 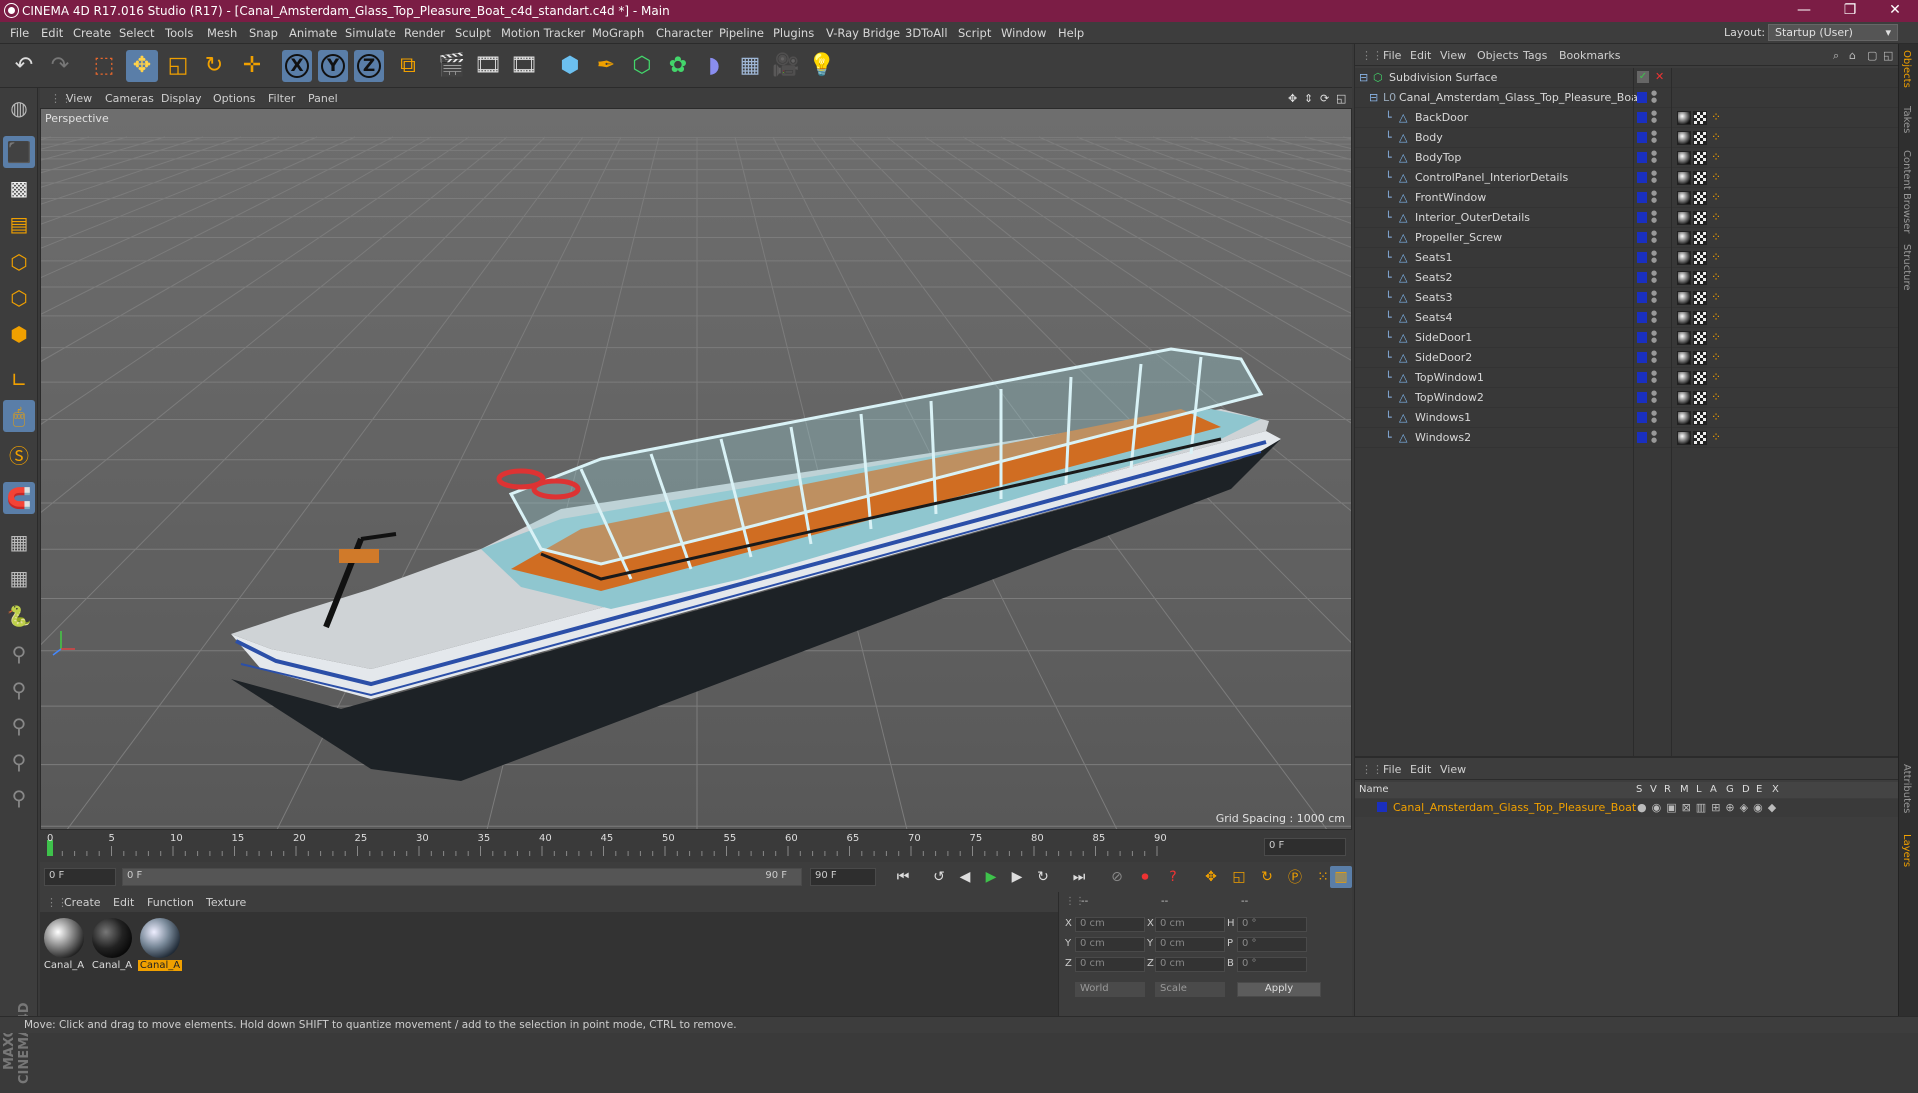 What do you see at coordinates (1836, 56) in the screenshot?
I see `search-icon: ⌕` at bounding box center [1836, 56].